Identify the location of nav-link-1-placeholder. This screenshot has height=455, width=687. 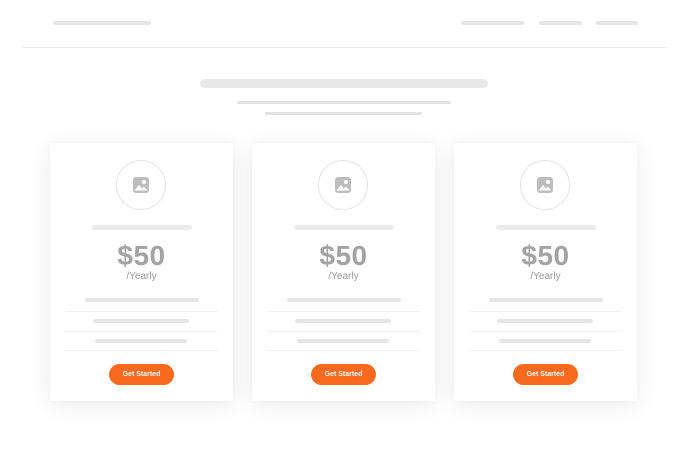
(492, 23).